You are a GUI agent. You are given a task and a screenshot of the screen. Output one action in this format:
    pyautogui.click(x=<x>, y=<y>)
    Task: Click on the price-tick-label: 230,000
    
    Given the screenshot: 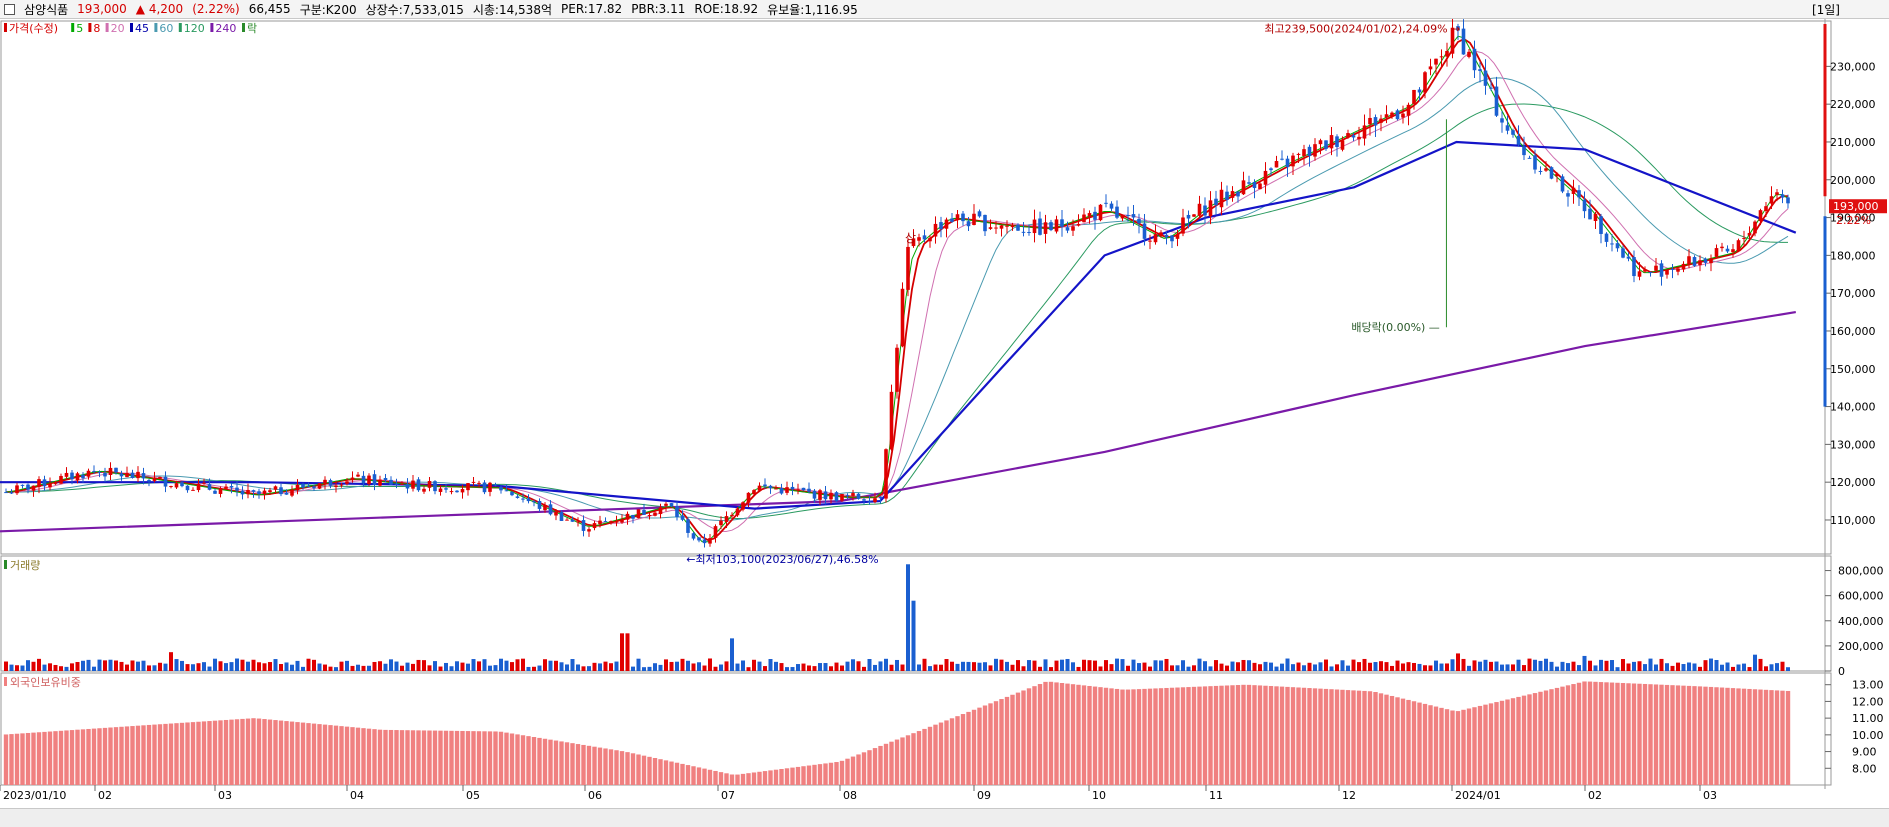 What is the action you would take?
    pyautogui.click(x=1853, y=66)
    